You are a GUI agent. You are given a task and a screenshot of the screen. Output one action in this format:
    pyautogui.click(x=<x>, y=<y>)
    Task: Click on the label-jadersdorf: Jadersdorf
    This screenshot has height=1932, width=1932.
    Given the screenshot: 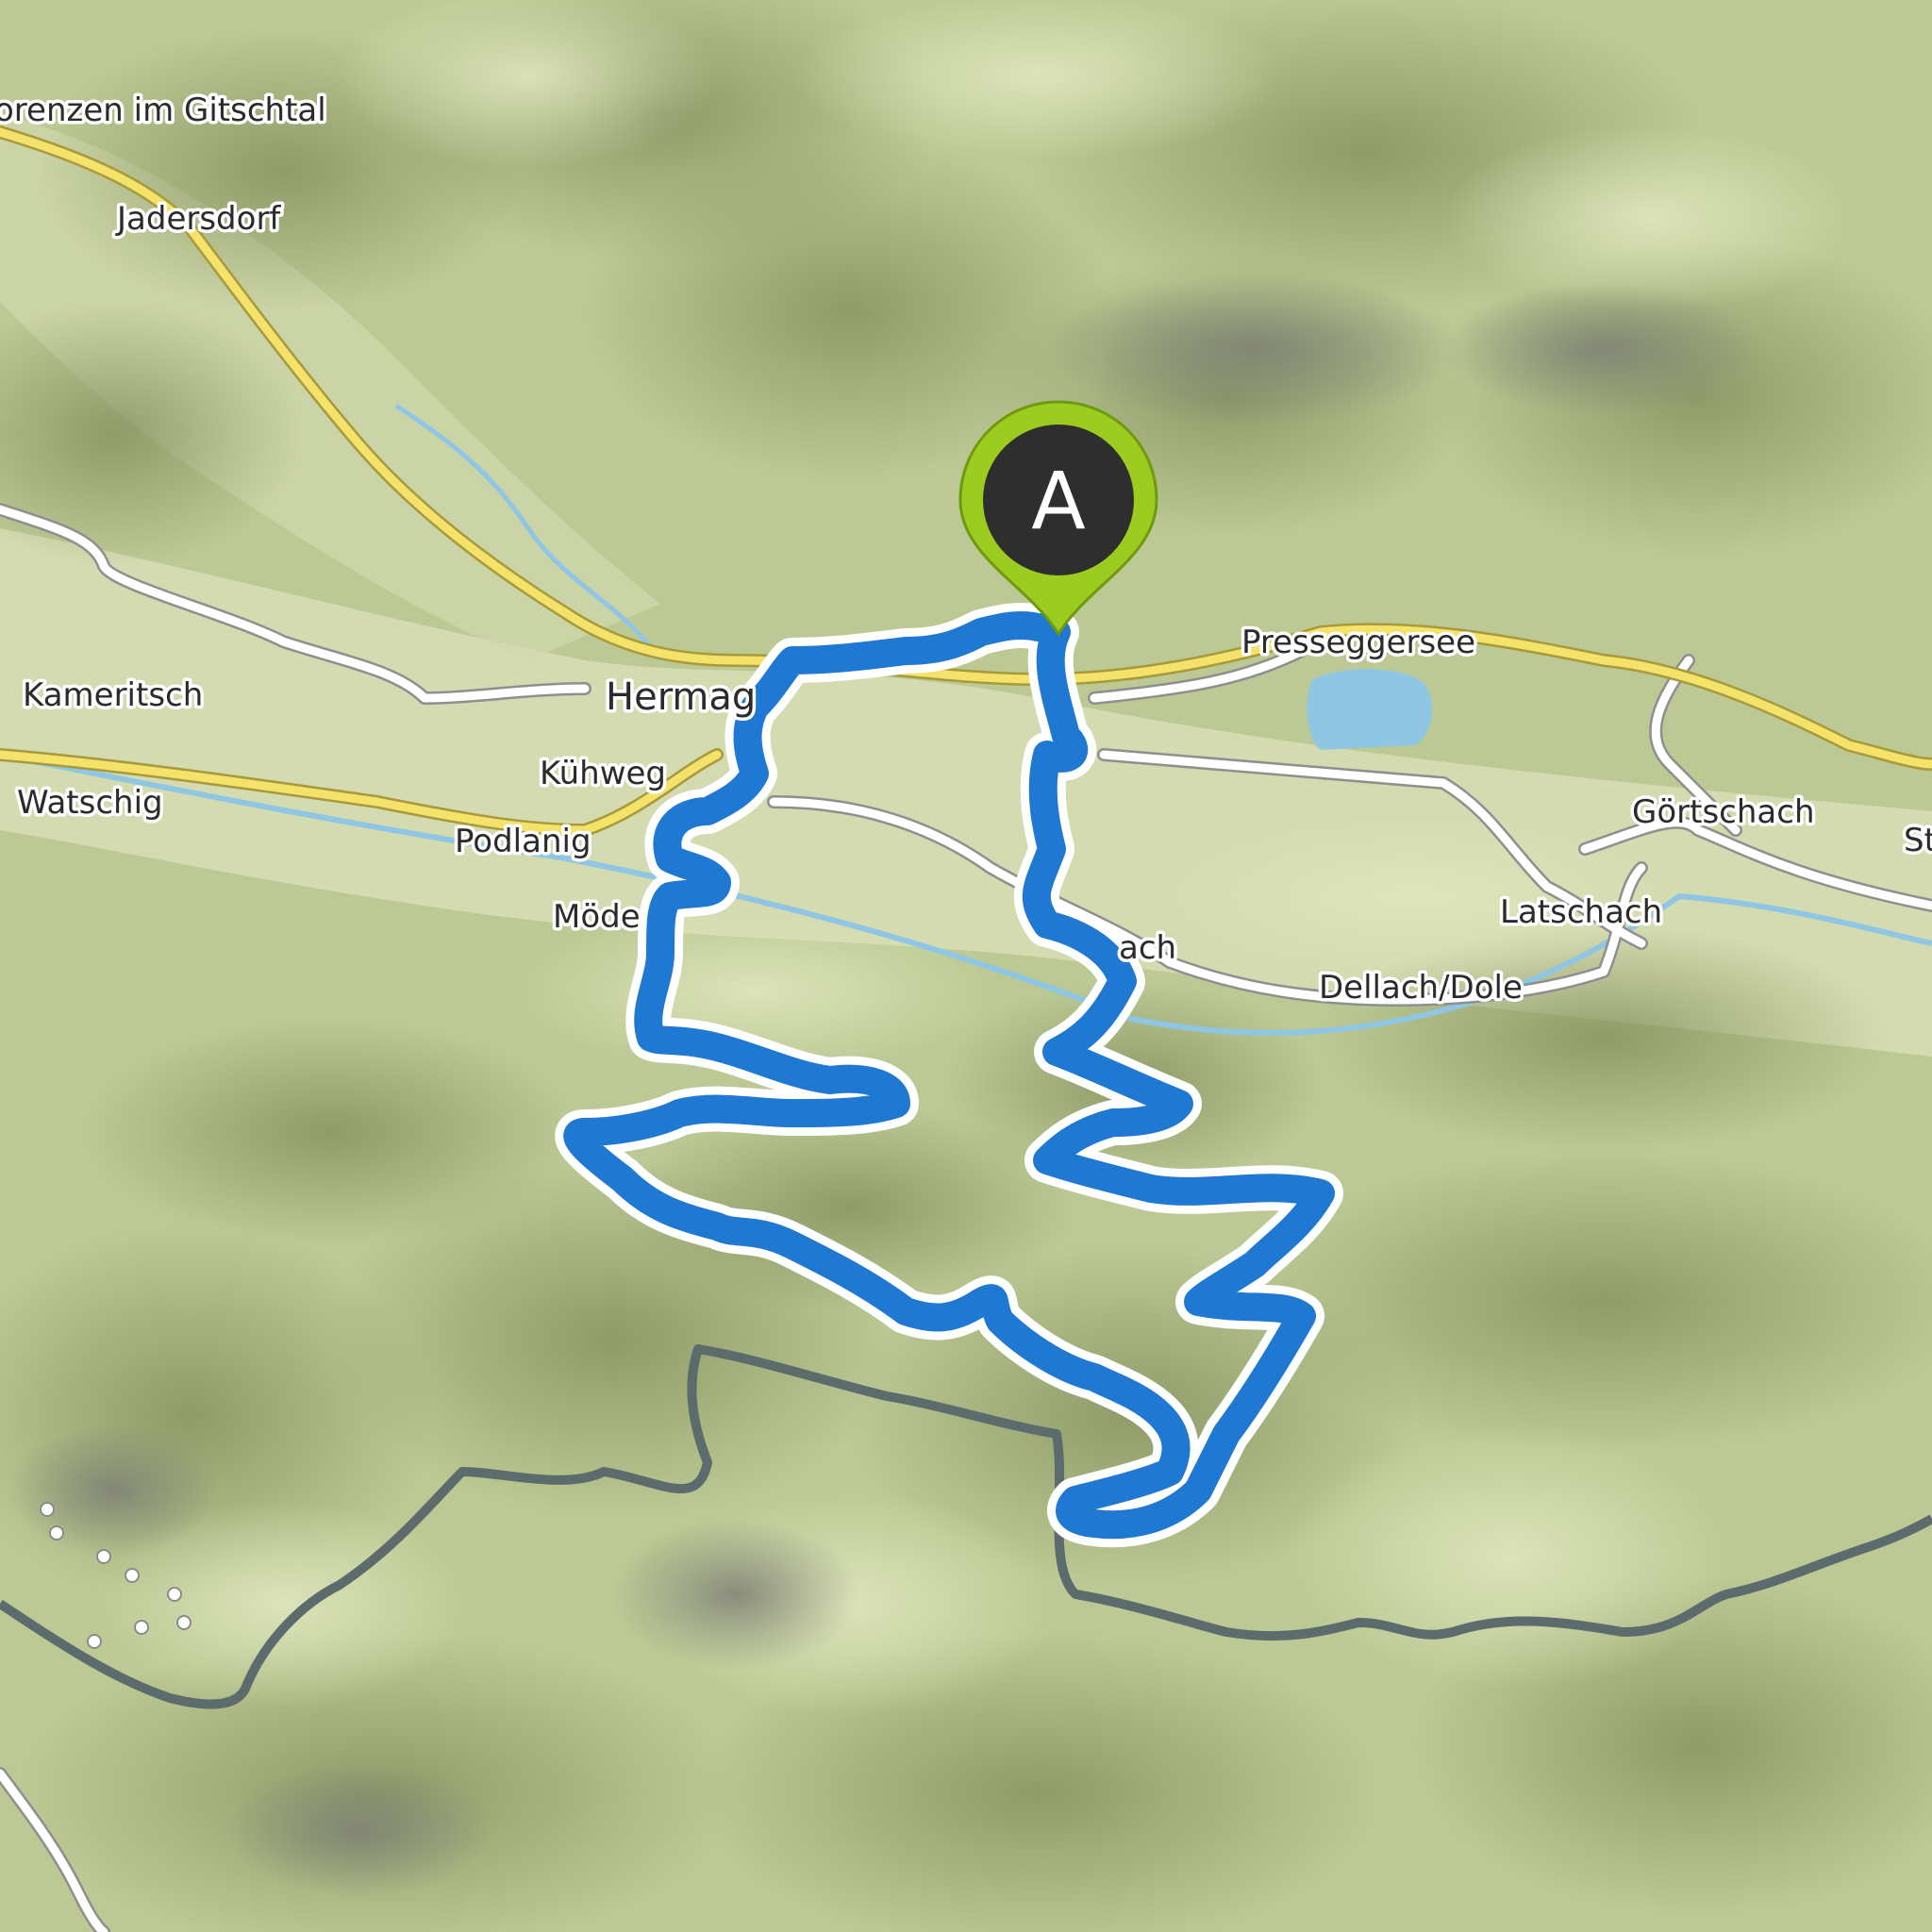 What is the action you would take?
    pyautogui.click(x=198, y=219)
    